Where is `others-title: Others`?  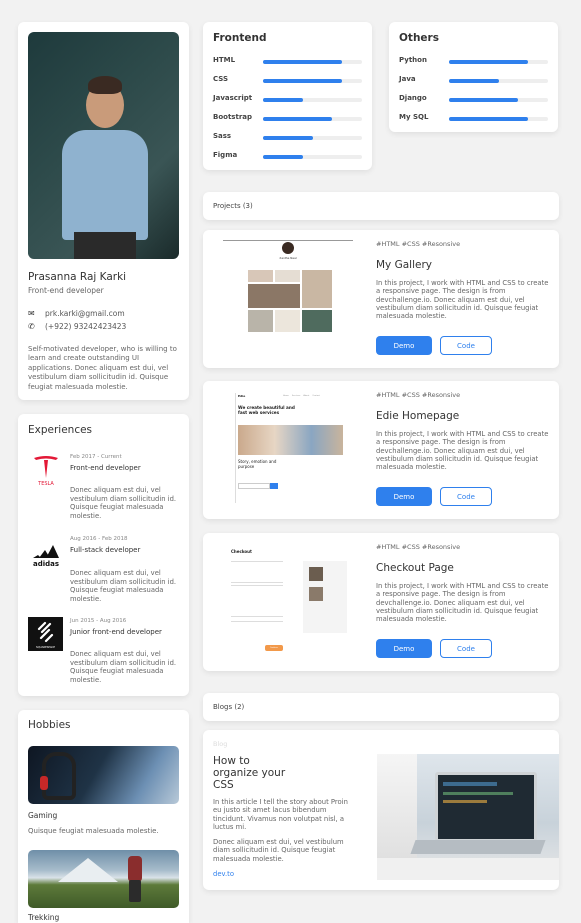 others-title: Others is located at coordinates (419, 38).